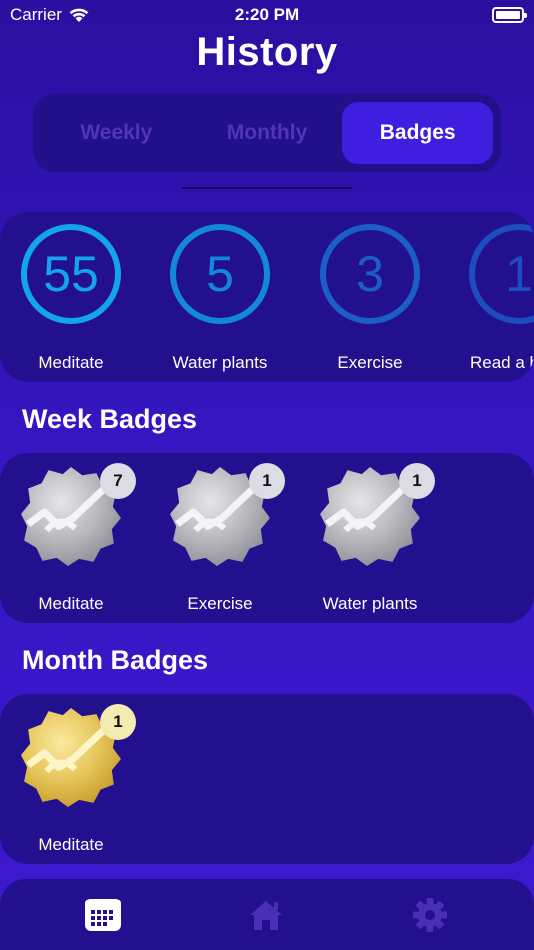 Image resolution: width=534 pixels, height=950 pixels. Describe the element at coordinates (519, 274) in the screenshot. I see `counter-value: 1` at that location.